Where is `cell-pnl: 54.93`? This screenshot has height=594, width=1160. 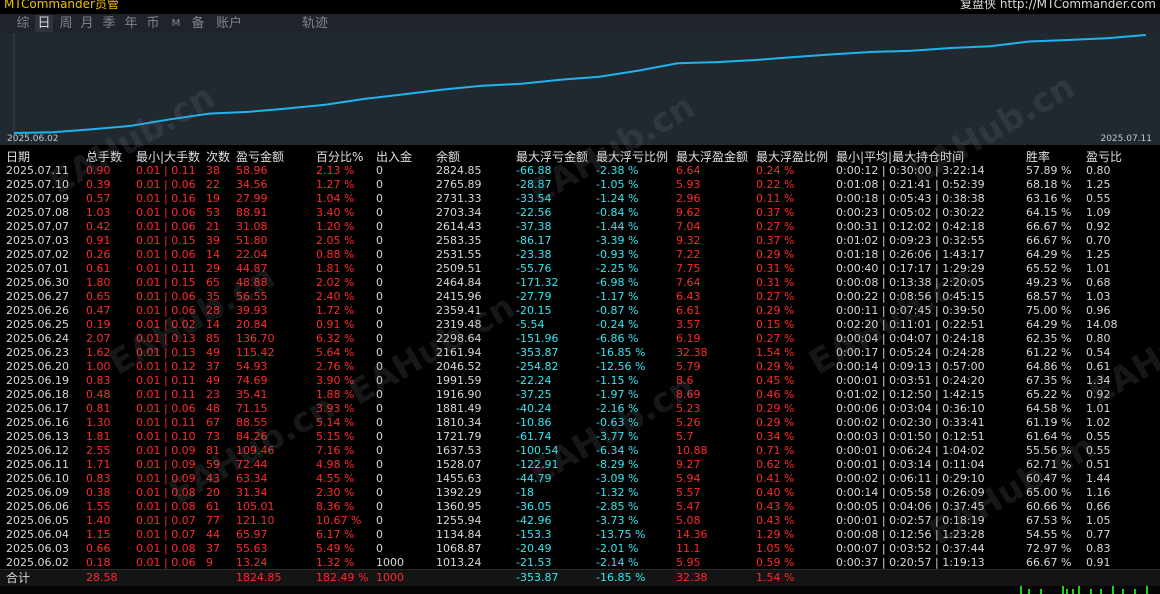 cell-pnl: 54.93 is located at coordinates (252, 366).